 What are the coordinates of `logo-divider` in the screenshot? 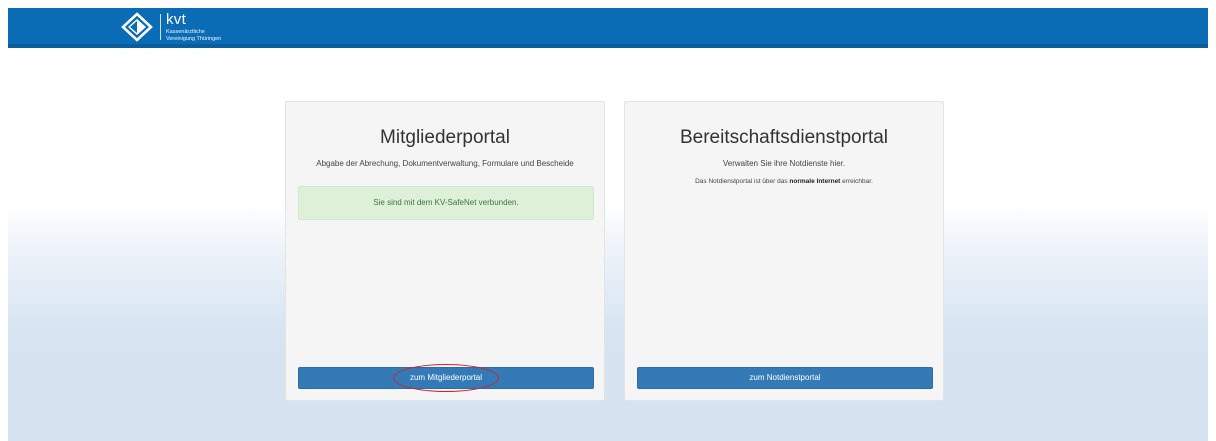 It's located at (160, 27).